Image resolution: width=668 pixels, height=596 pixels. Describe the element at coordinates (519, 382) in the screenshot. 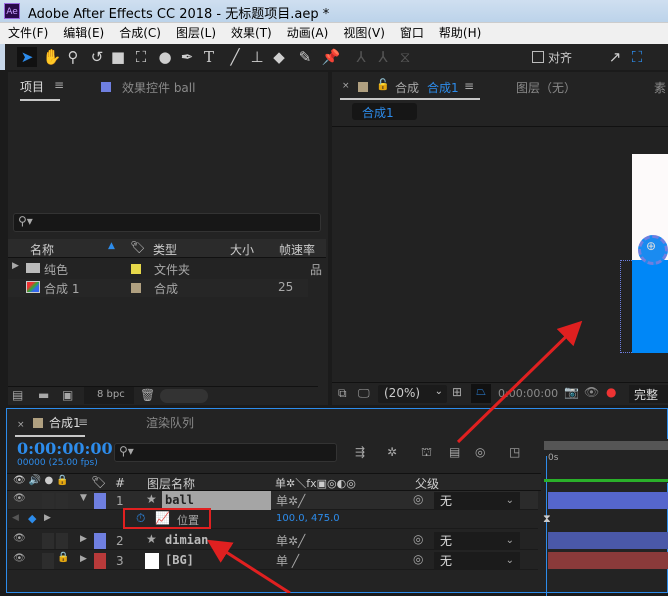

I see `arrow-to-viewer` at that location.